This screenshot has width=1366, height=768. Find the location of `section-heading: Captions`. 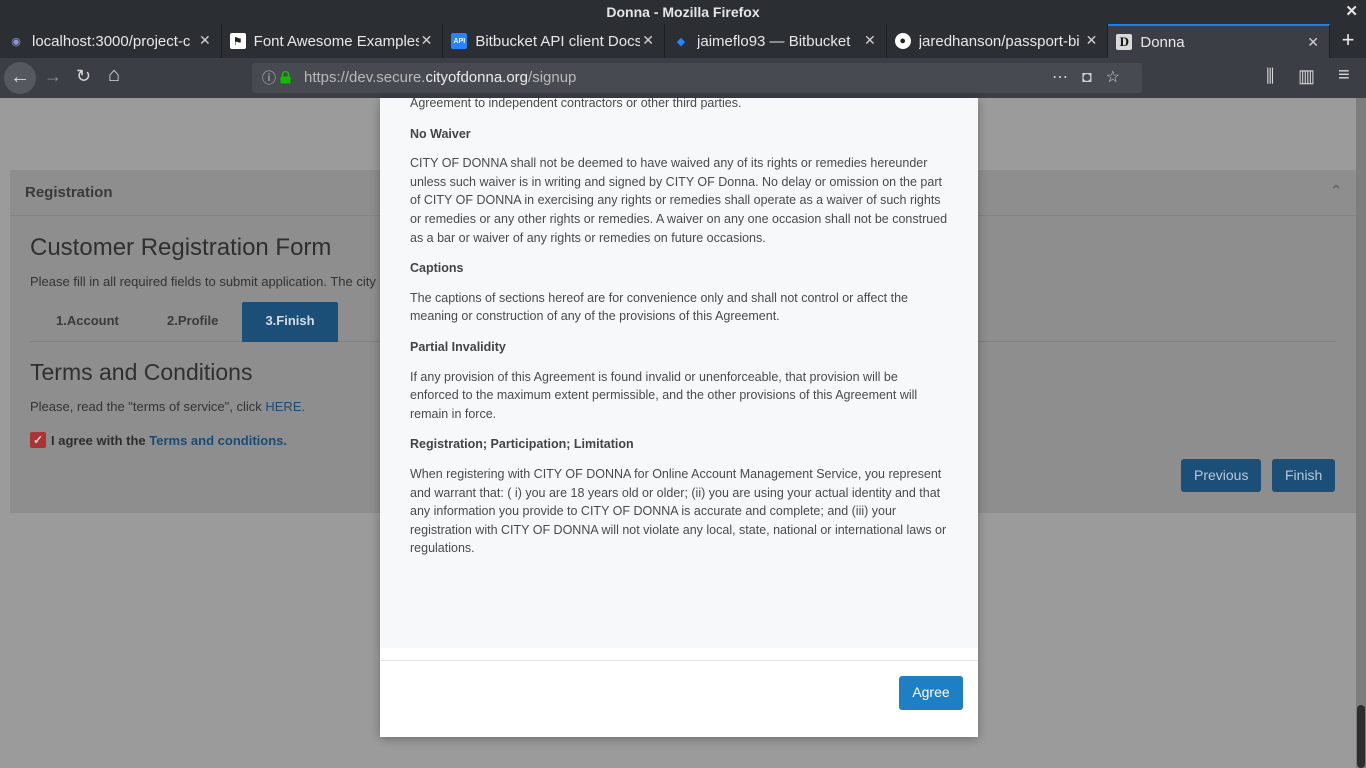

section-heading: Captions is located at coordinates (437, 268).